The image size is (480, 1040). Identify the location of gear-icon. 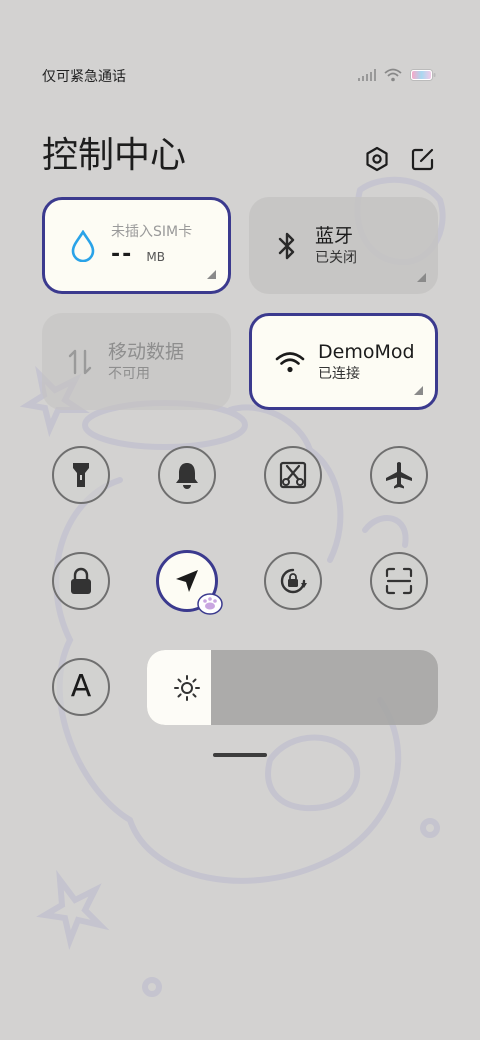
(377, 159).